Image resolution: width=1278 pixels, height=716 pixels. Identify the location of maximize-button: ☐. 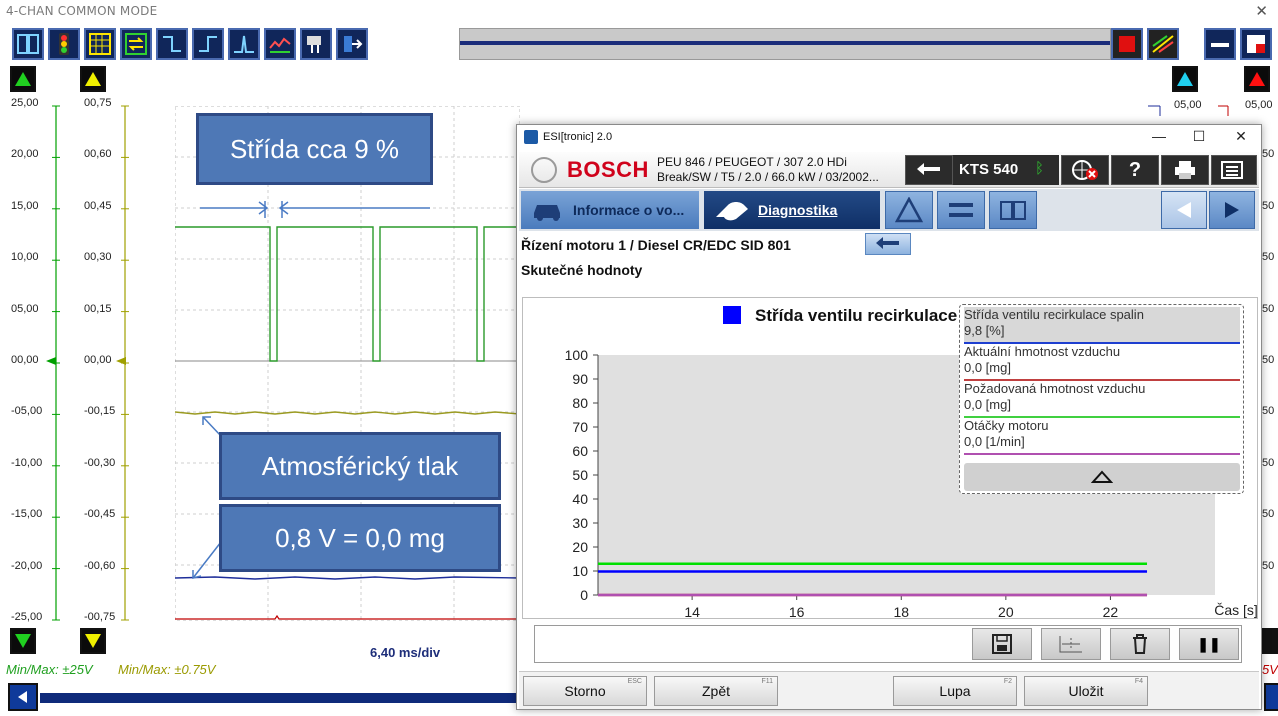
(1199, 136).